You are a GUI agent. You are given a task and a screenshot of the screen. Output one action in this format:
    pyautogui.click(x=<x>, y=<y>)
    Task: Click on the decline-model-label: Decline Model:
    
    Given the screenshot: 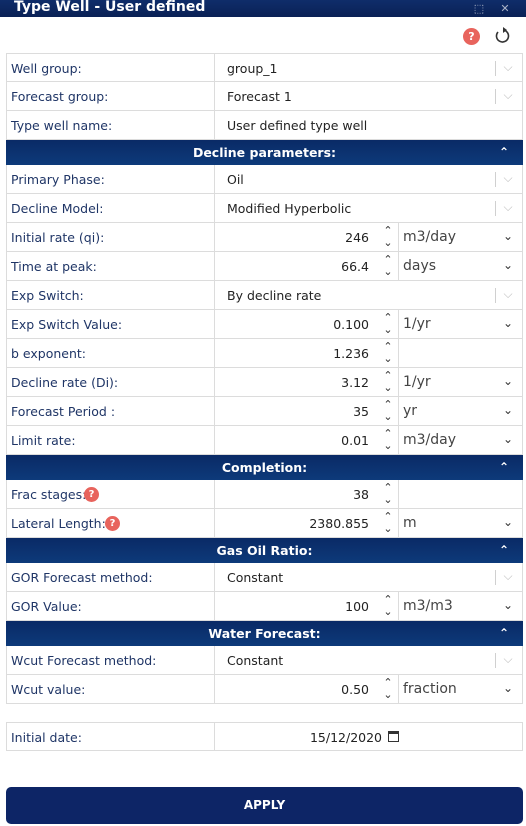 What is the action you would take?
    pyautogui.click(x=57, y=208)
    